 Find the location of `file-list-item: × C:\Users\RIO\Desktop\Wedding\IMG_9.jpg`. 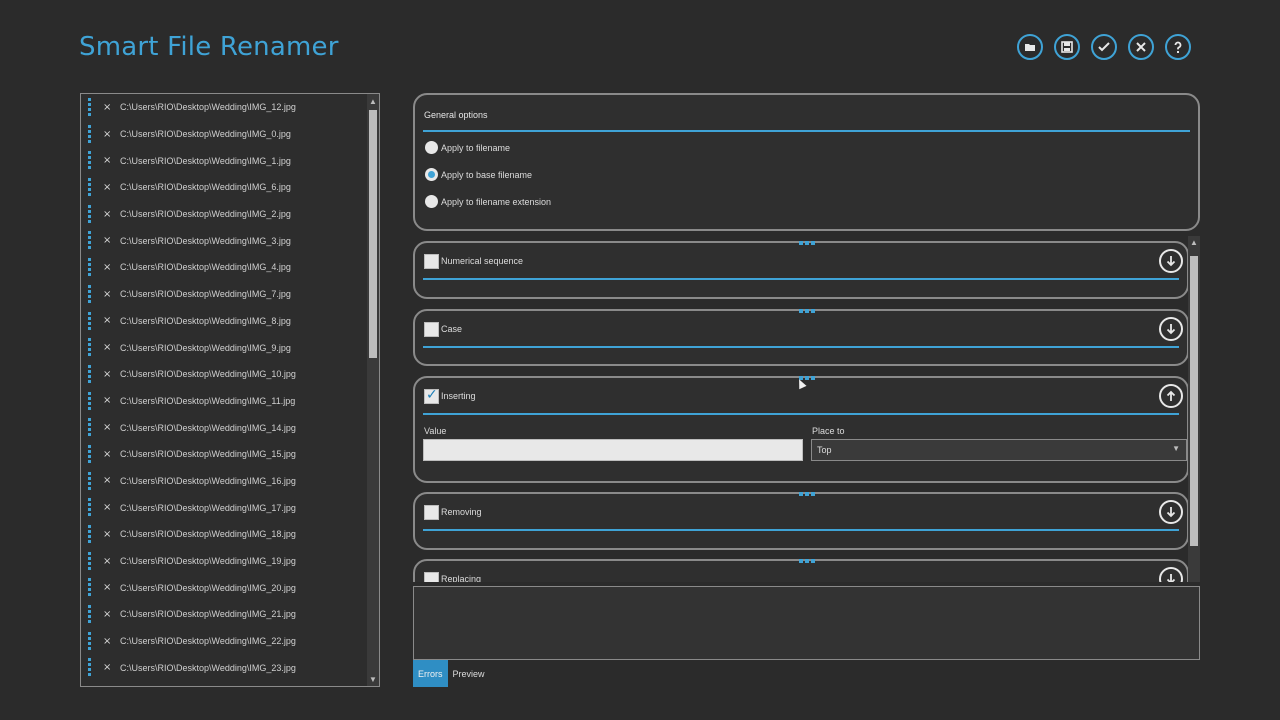

file-list-item: × C:\Users\RIO\Desktop\Wedding\IMG_9.jpg is located at coordinates (230, 347).